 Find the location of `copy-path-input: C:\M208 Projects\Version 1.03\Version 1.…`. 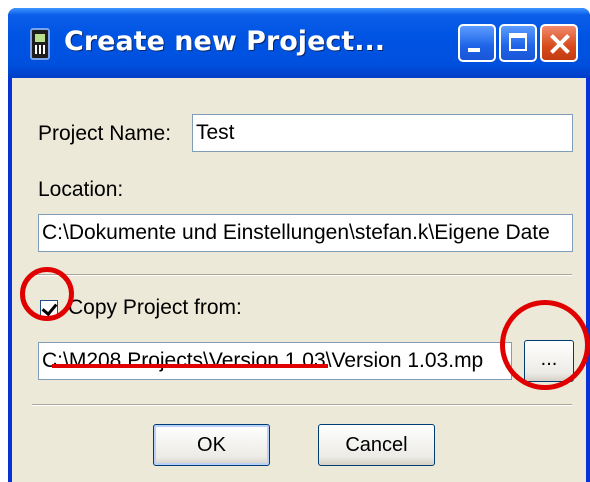

copy-path-input: C:\M208 Projects\Version 1.03\Version 1.… is located at coordinates (275, 361).